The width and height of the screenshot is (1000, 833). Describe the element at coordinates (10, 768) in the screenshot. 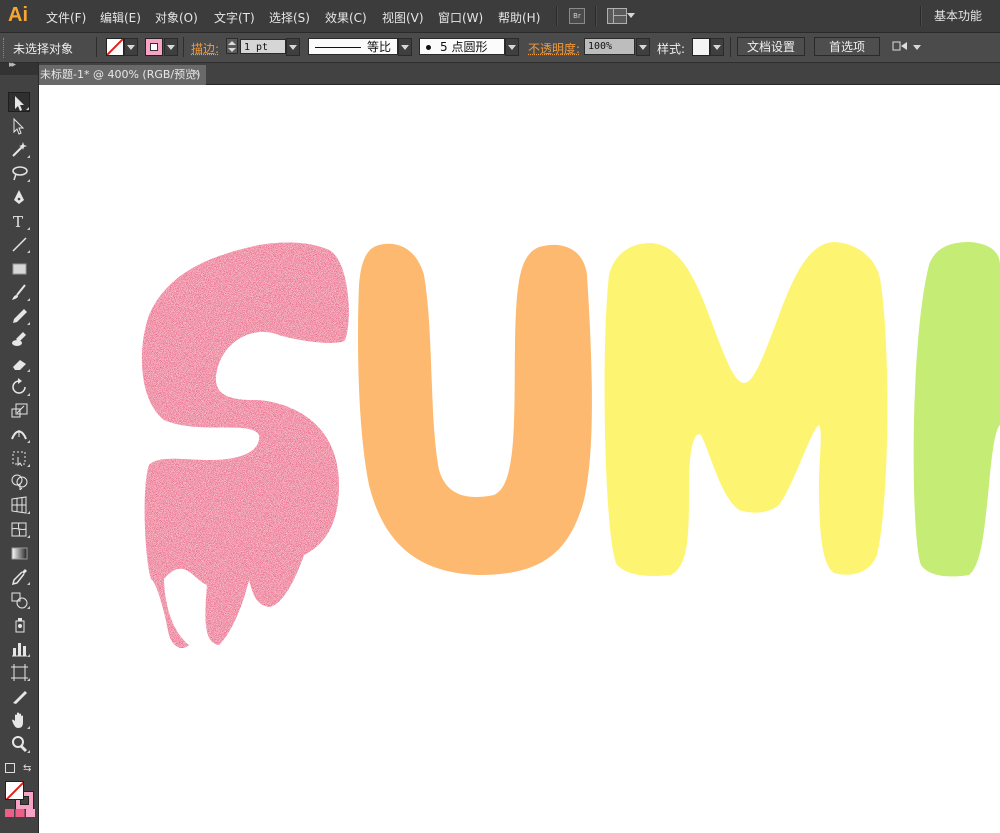

I see `default-colors-icon` at that location.